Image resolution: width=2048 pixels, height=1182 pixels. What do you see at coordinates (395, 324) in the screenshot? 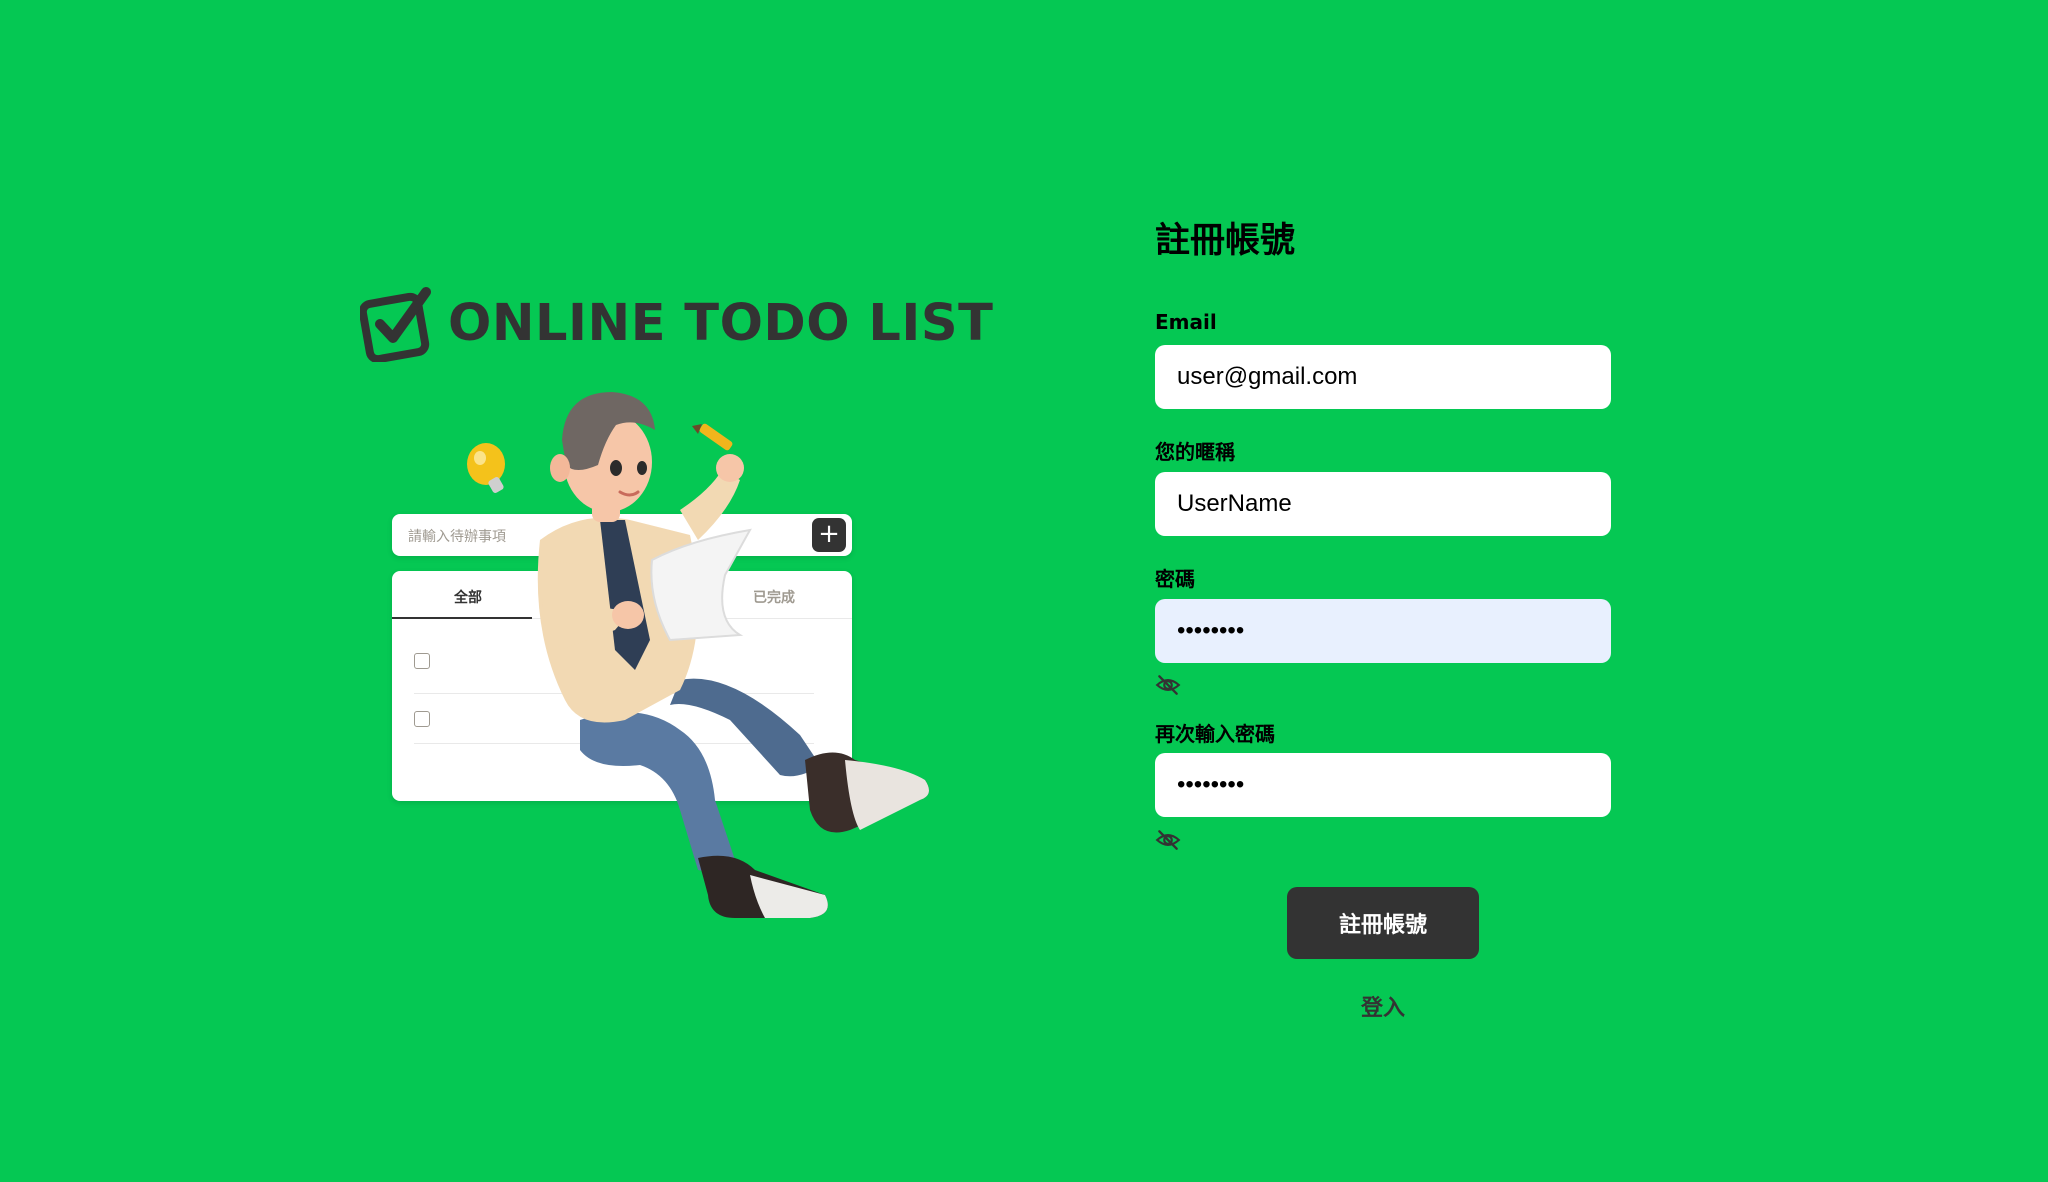
I see `checkbox-check-icon` at bounding box center [395, 324].